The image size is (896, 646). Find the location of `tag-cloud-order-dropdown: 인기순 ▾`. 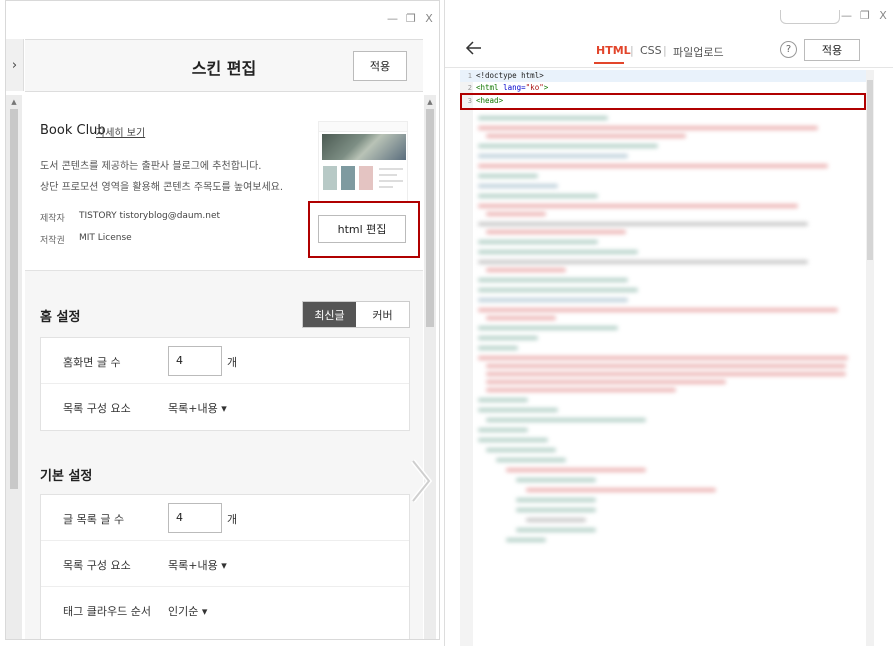

tag-cloud-order-dropdown: 인기순 ▾ is located at coordinates (187, 611).